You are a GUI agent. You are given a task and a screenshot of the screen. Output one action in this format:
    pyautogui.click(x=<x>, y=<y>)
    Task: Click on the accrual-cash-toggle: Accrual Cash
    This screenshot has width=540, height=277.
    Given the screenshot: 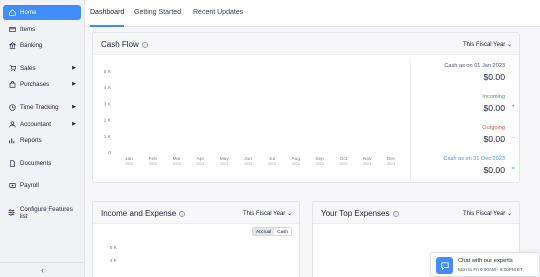 What is the action you would take?
    pyautogui.click(x=271, y=231)
    